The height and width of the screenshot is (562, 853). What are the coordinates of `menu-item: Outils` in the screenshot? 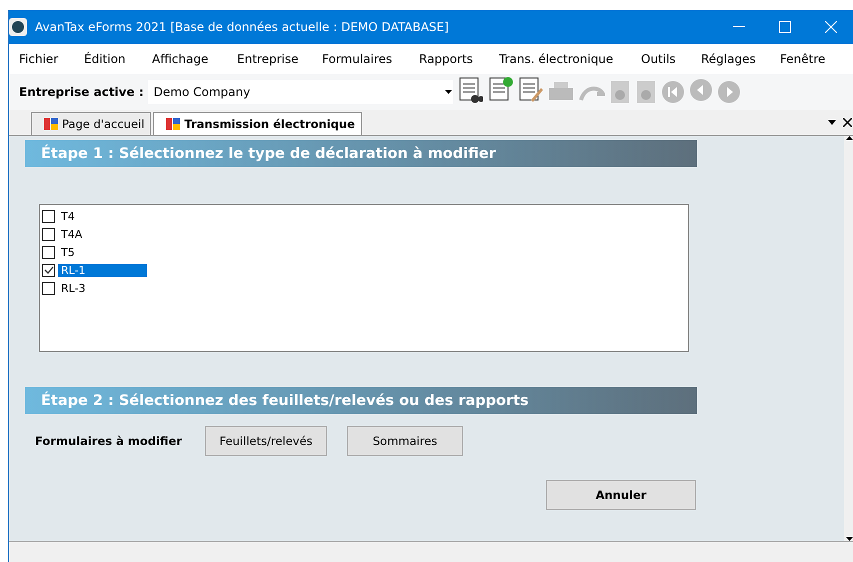 It's located at (671, 59).